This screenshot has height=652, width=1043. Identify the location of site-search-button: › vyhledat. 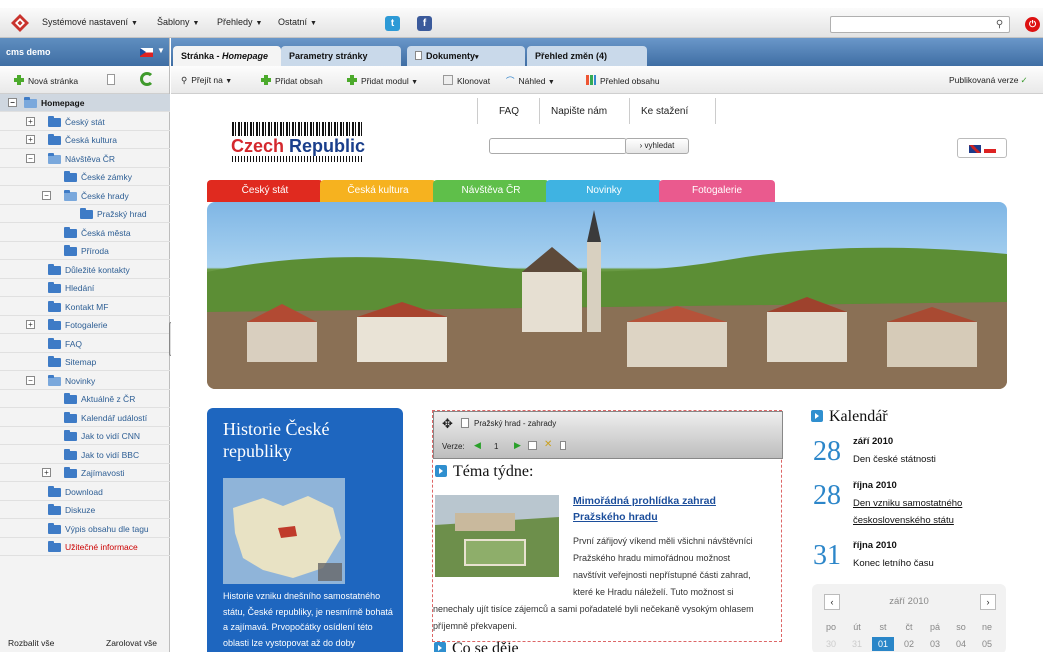
(657, 146).